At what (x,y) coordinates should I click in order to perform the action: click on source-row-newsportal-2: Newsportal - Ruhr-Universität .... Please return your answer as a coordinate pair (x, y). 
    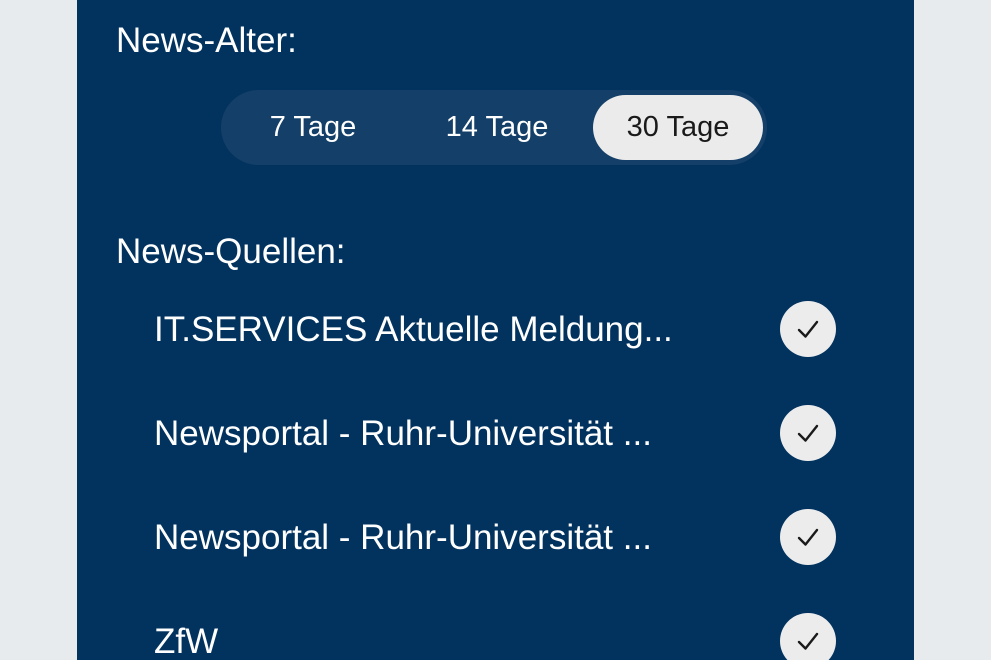
    Looking at the image, I should click on (499, 538).